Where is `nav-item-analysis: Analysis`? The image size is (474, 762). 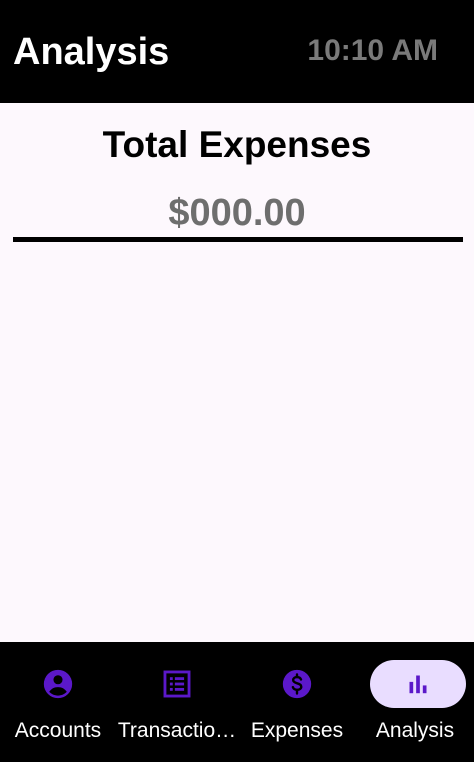 nav-item-analysis: Analysis is located at coordinates (415, 702).